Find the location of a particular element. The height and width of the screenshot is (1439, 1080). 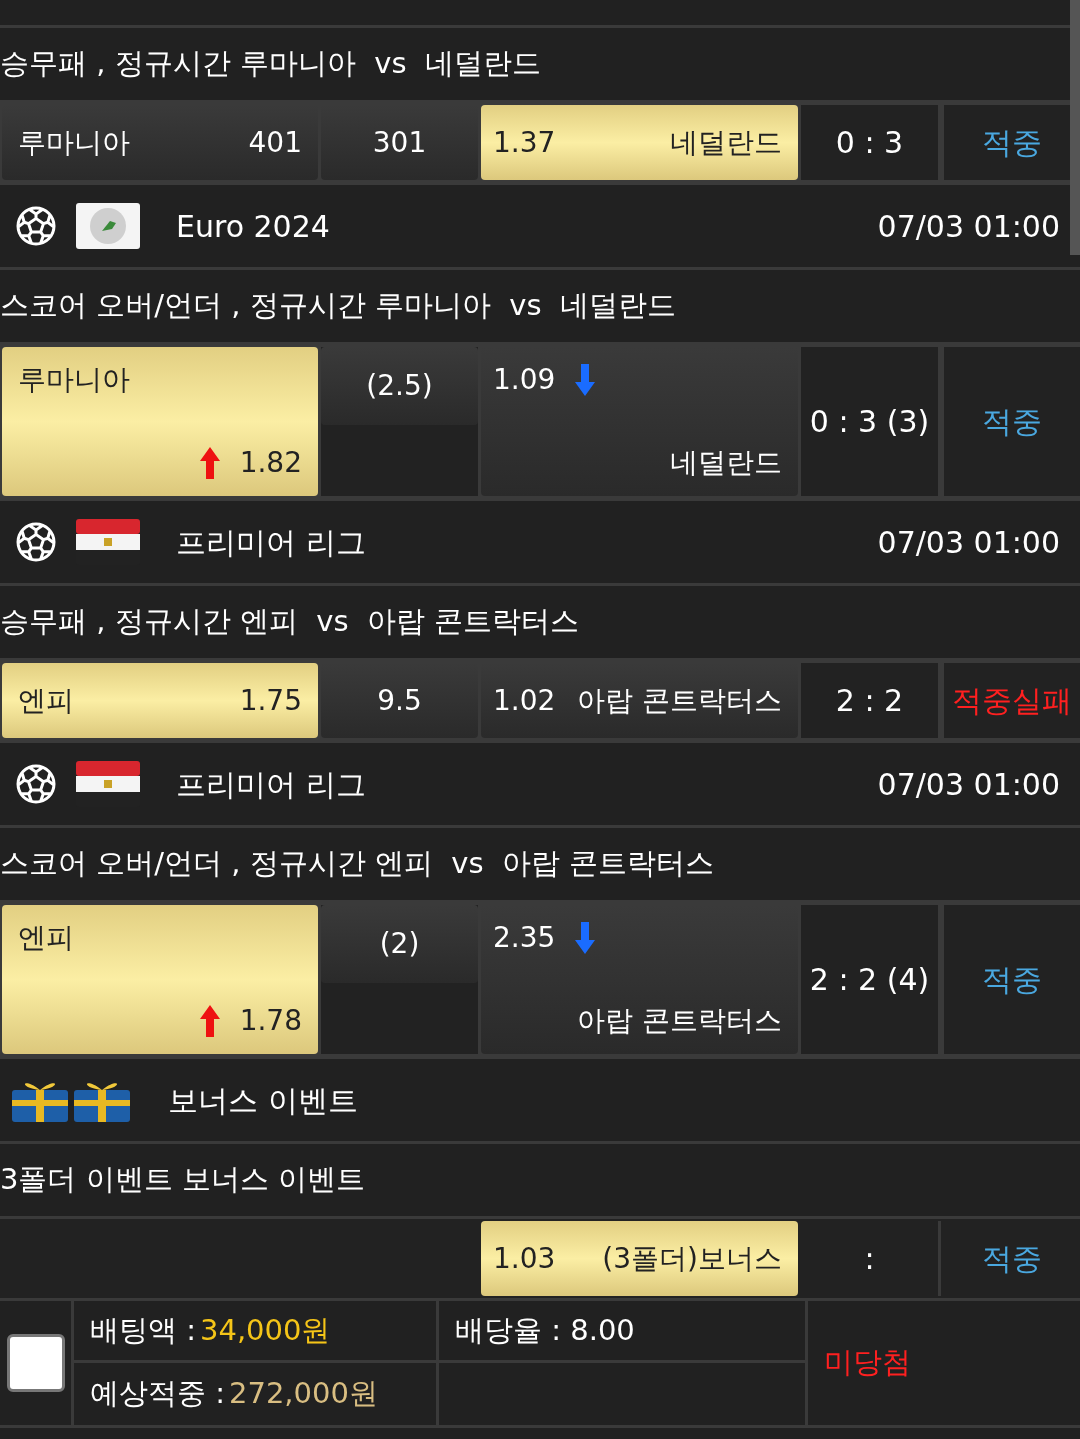

line-button: (2) is located at coordinates (399, 944).